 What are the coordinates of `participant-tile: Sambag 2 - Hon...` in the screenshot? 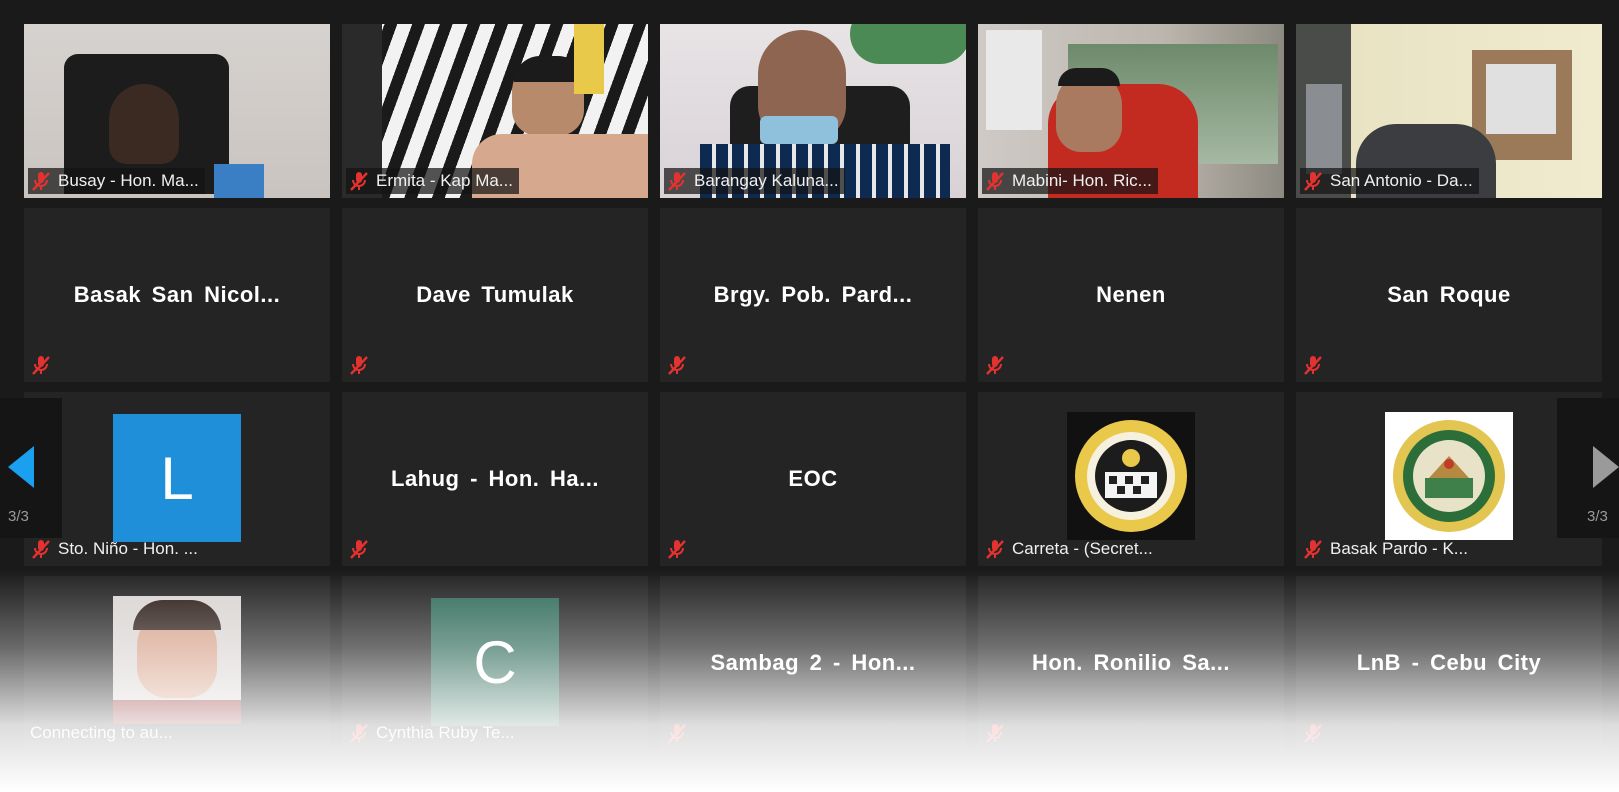 It's located at (813, 663).